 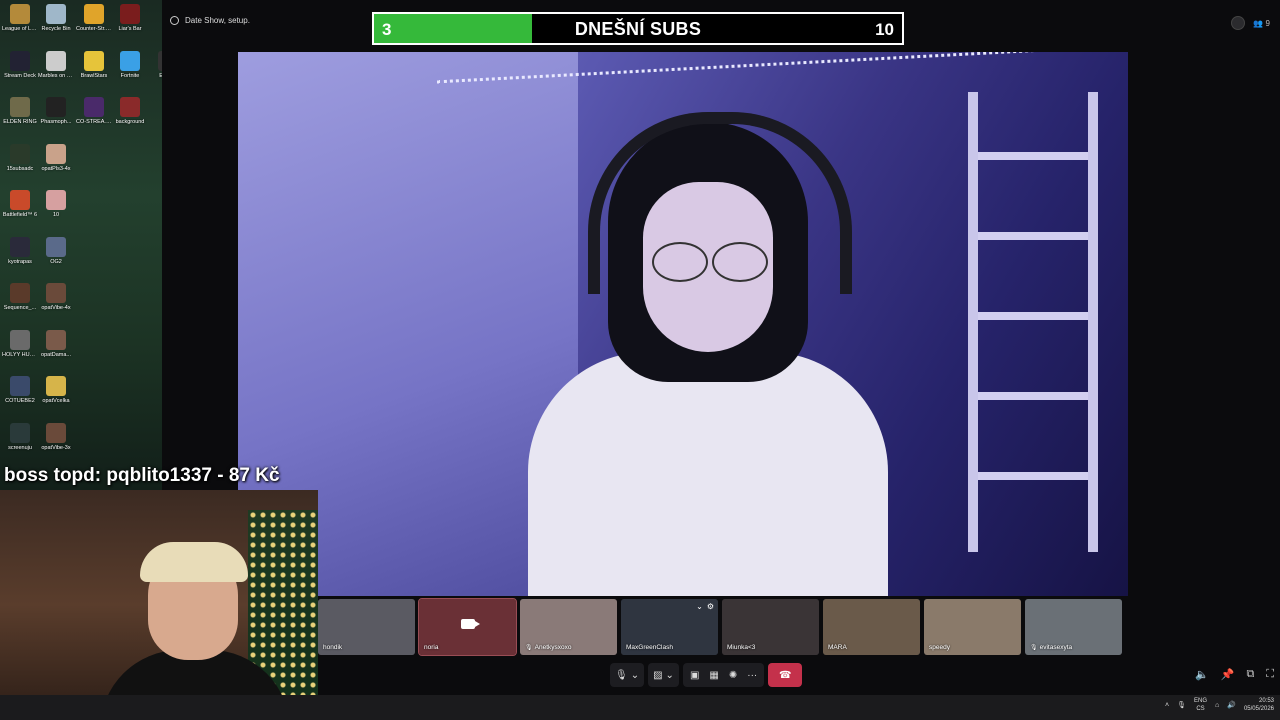 What do you see at coordinates (159, 605) in the screenshot?
I see `streamer-webcam` at bounding box center [159, 605].